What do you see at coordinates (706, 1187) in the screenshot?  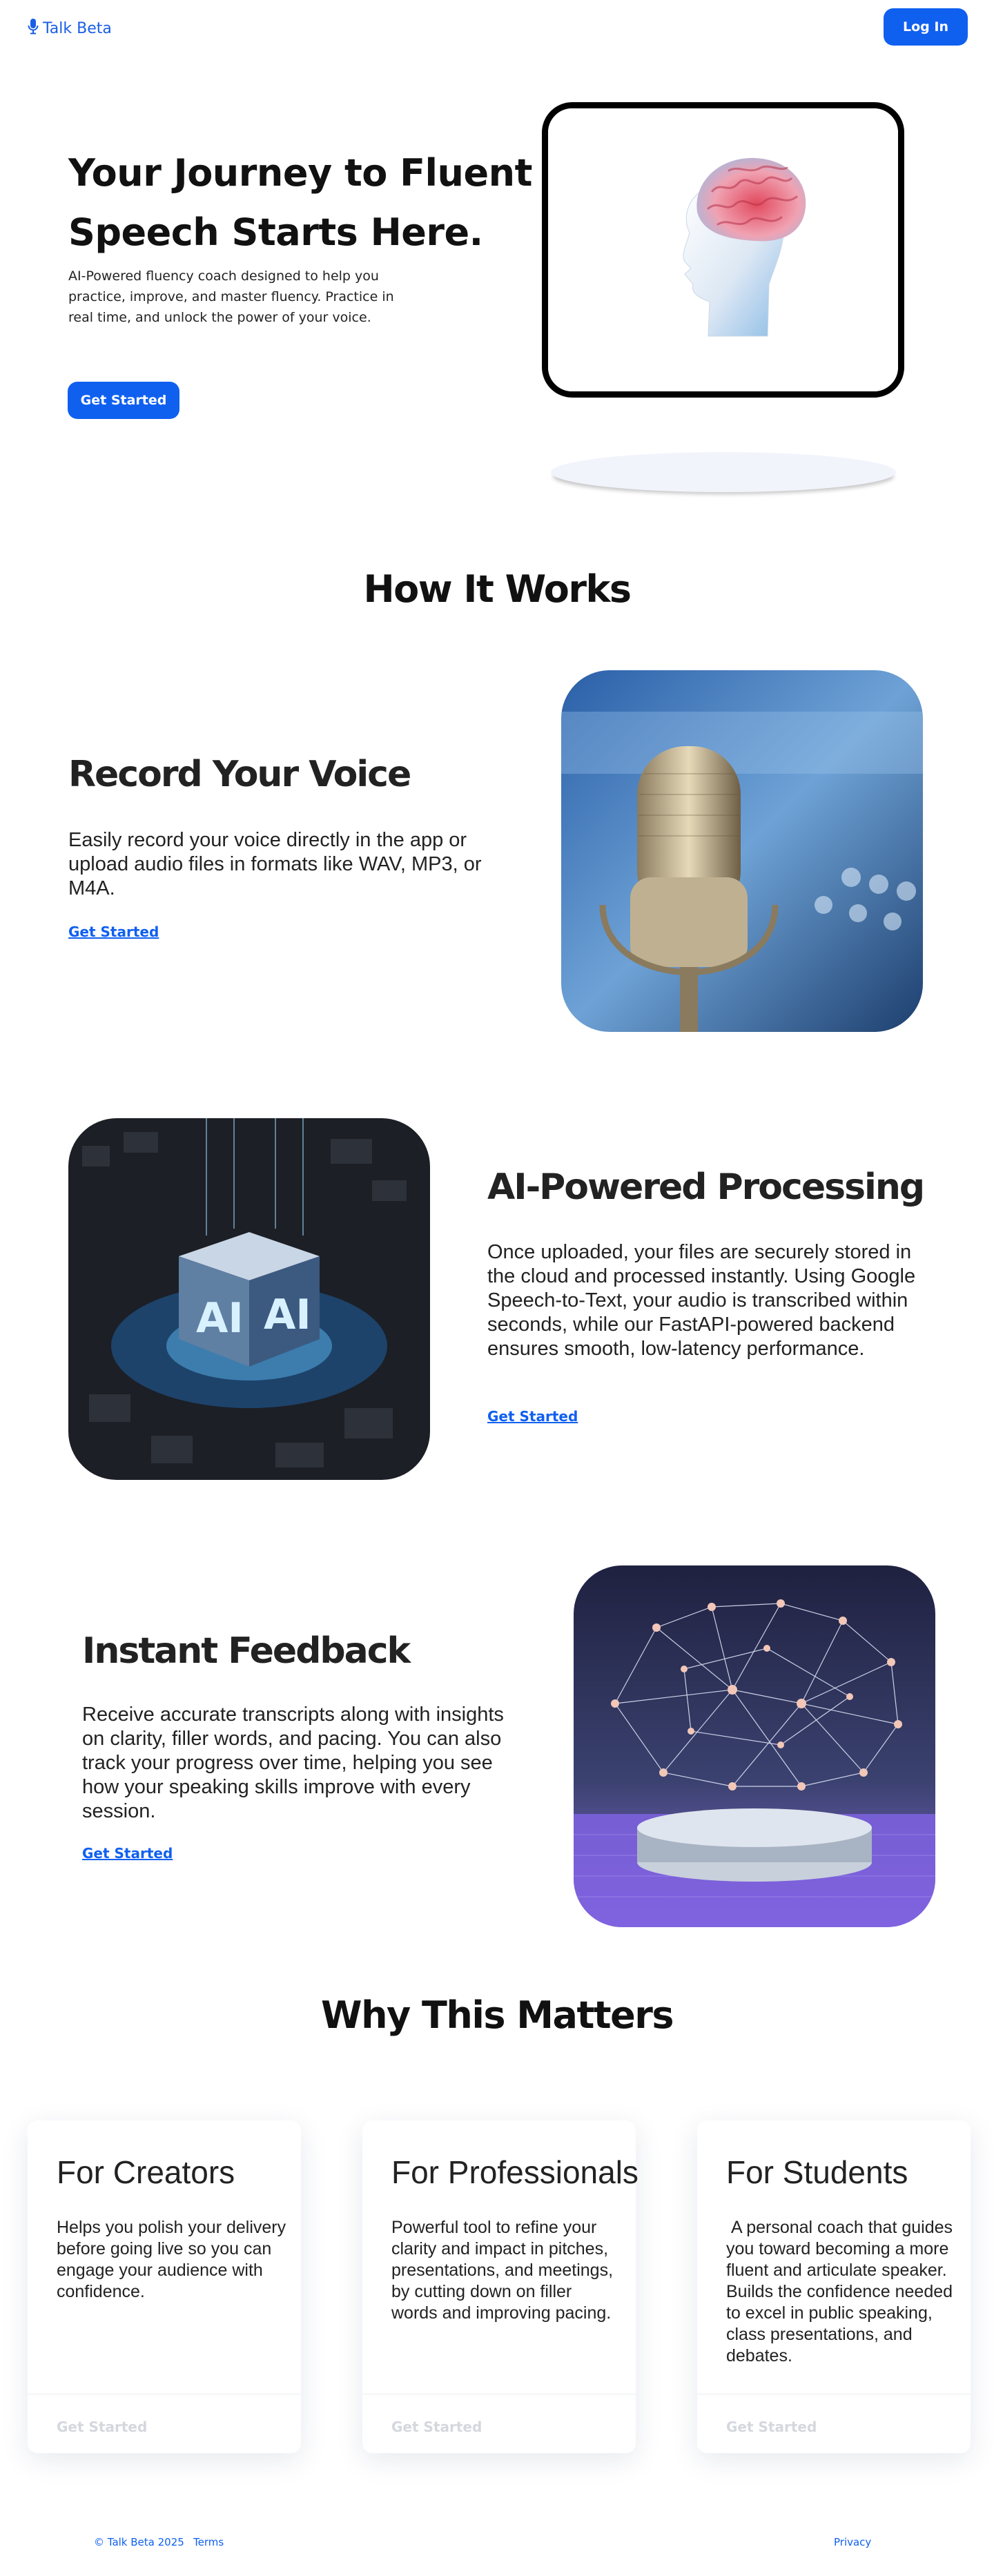 I see `feature-title-processing: AI-Powered Processing` at bounding box center [706, 1187].